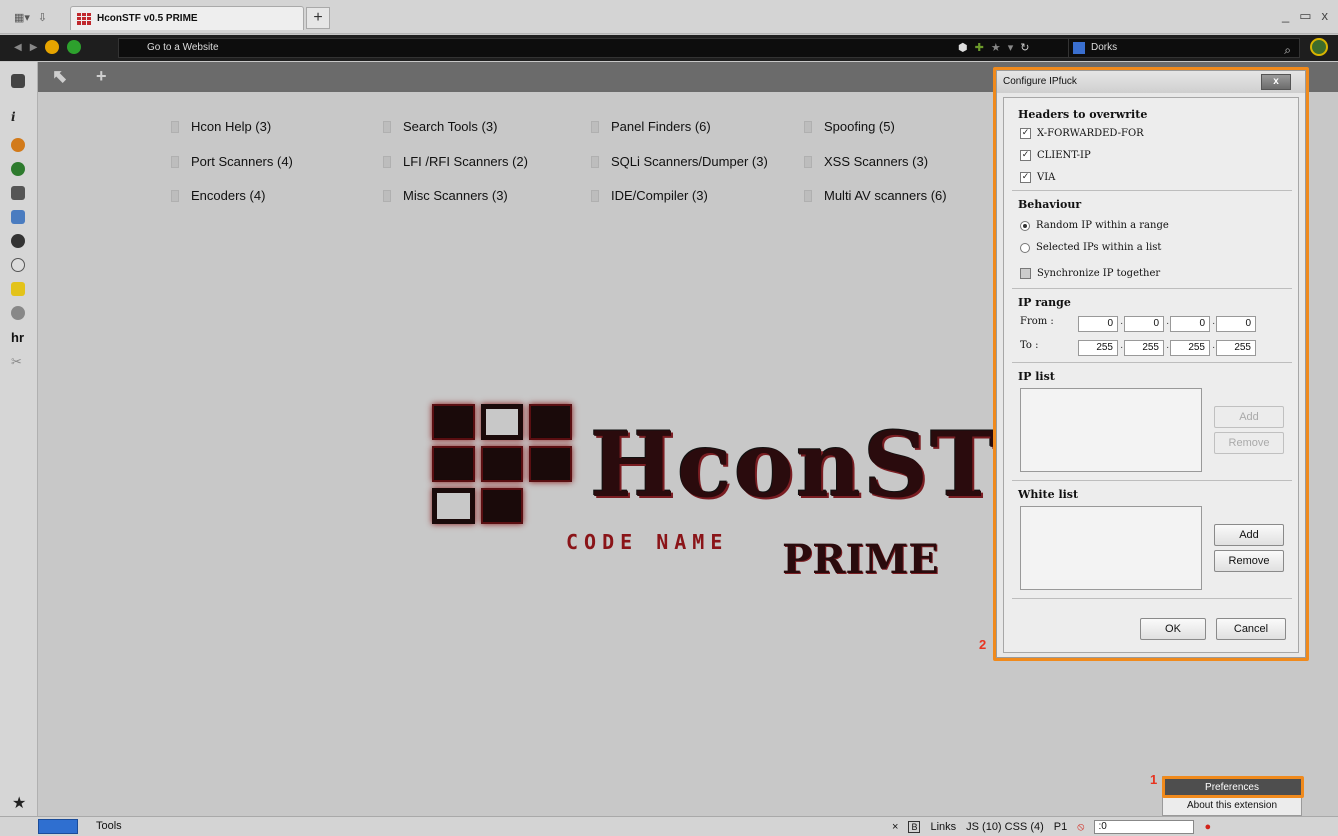 The image size is (1338, 836). I want to click on url-bar-icons: ⬢ ✚ ★ ▾ ↻, so click(993, 47).